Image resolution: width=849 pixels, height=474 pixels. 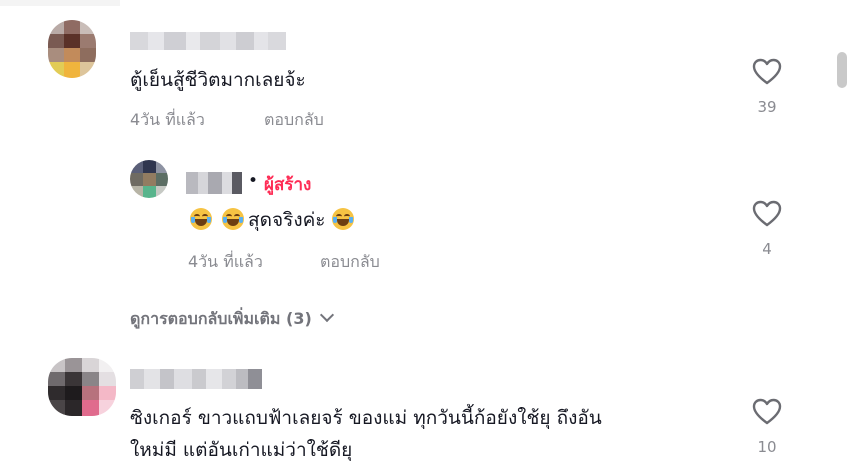 What do you see at coordinates (221, 318) in the screenshot?
I see `view-more-replies-label: ดูการตอบกลับเพิ่มเติม (3)` at bounding box center [221, 318].